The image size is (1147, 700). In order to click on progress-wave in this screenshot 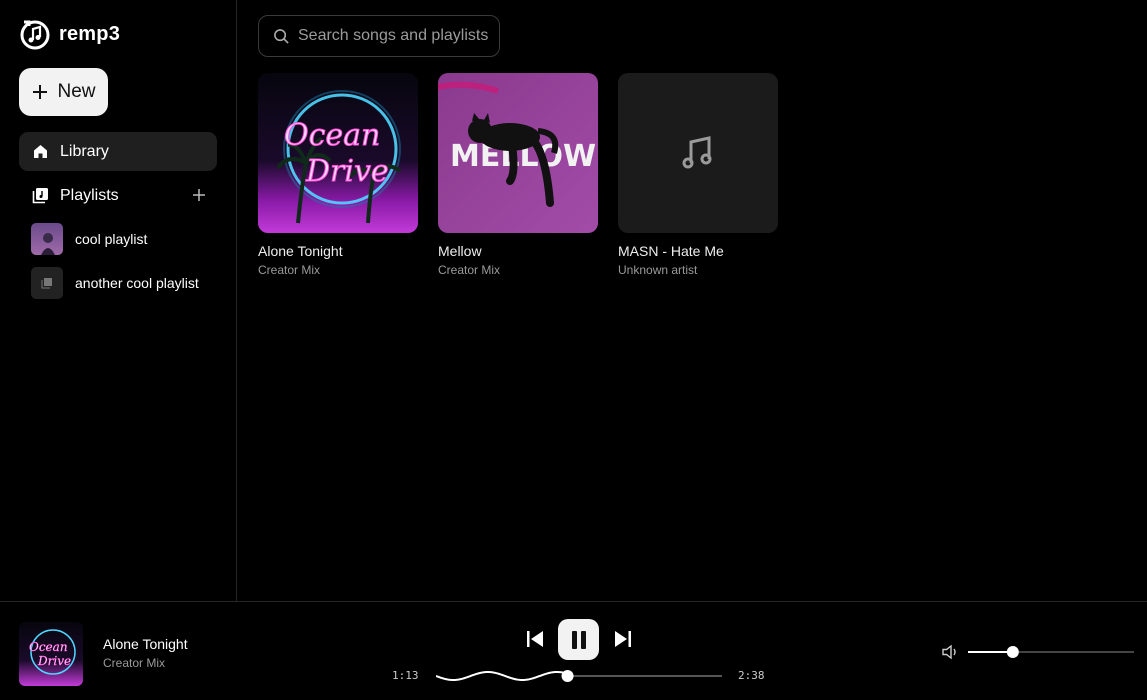, I will do `click(502, 676)`.